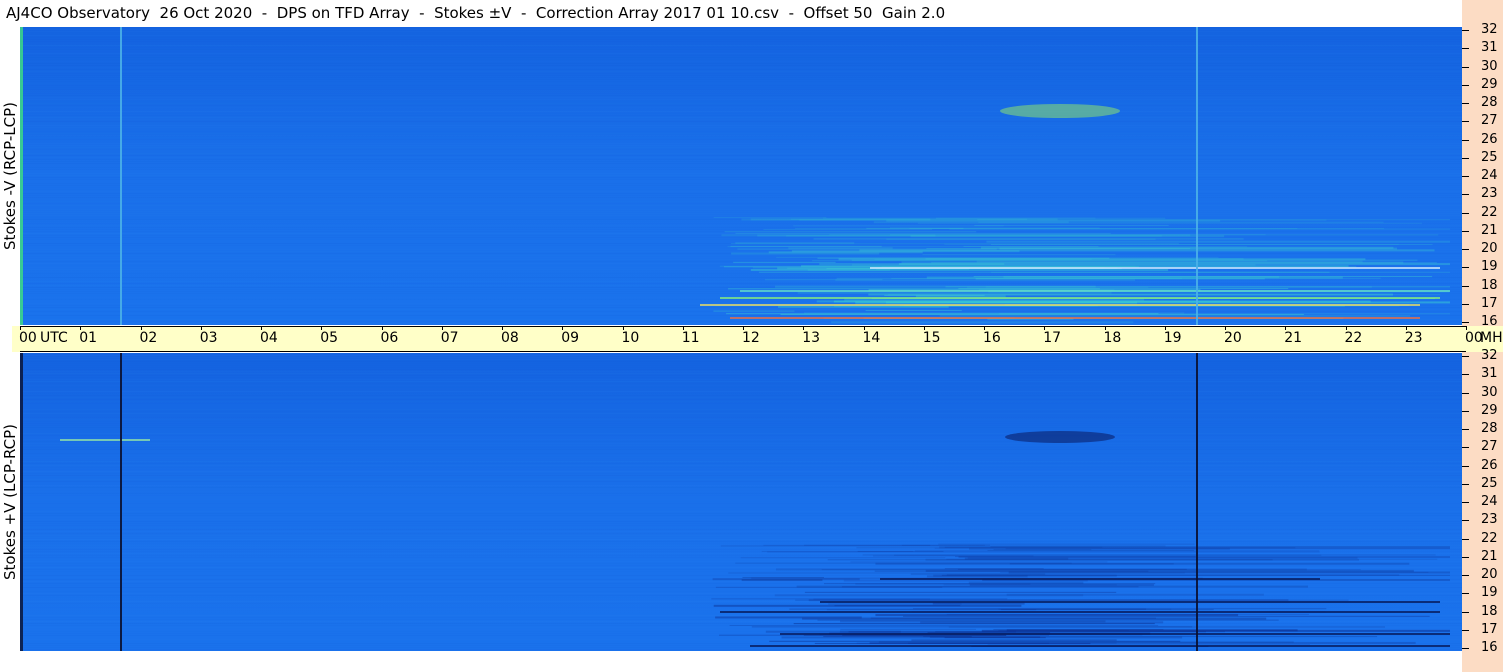 This screenshot has height=672, width=1503. Describe the element at coordinates (449, 338) in the screenshot. I see `time-tick-label: 07` at that location.